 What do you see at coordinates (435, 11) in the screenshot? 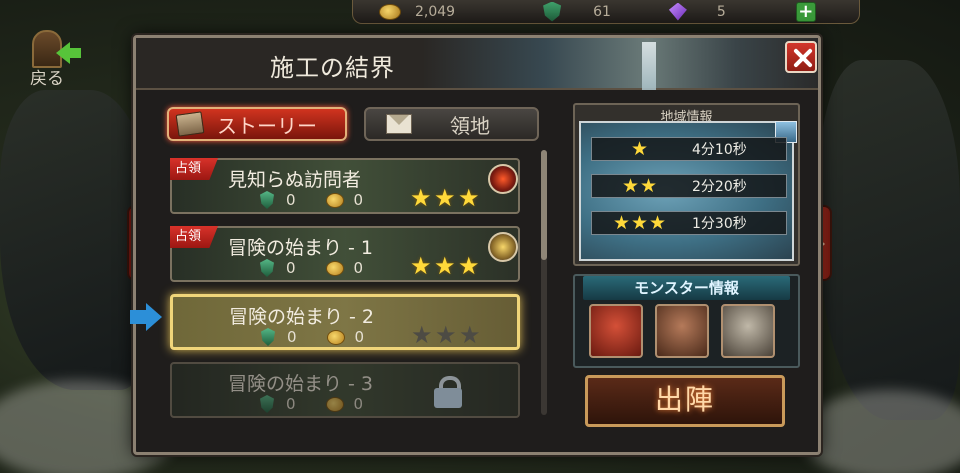
I see `gold-value: 2,049` at bounding box center [435, 11].